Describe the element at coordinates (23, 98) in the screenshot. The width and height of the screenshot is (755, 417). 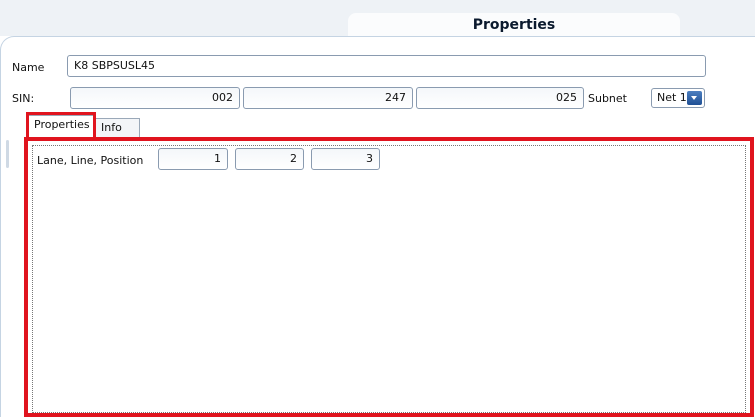
I see `sin-label: SIN:` at that location.